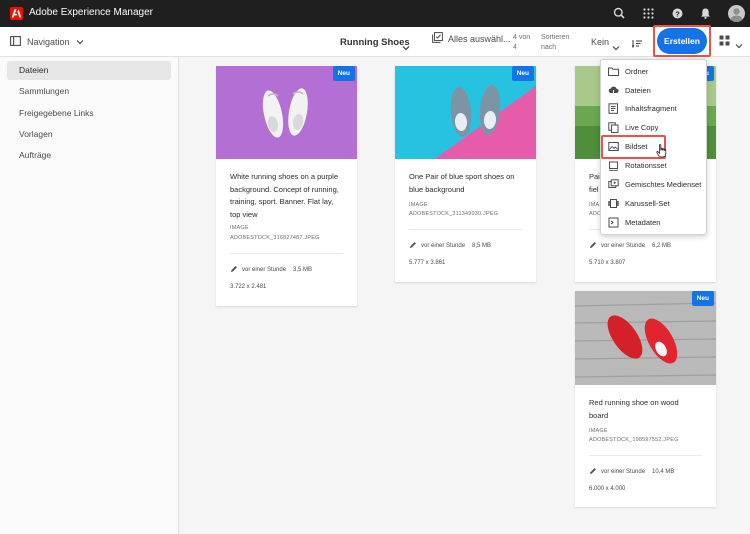 The image size is (750, 534). I want to click on carousel-icon, so click(613, 203).